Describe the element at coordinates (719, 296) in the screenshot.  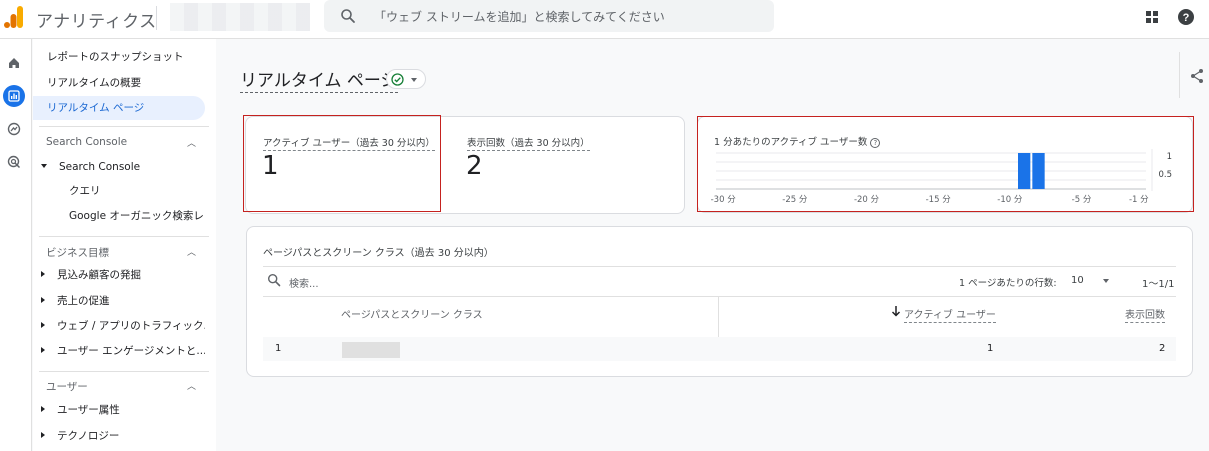
I see `table-divider` at that location.